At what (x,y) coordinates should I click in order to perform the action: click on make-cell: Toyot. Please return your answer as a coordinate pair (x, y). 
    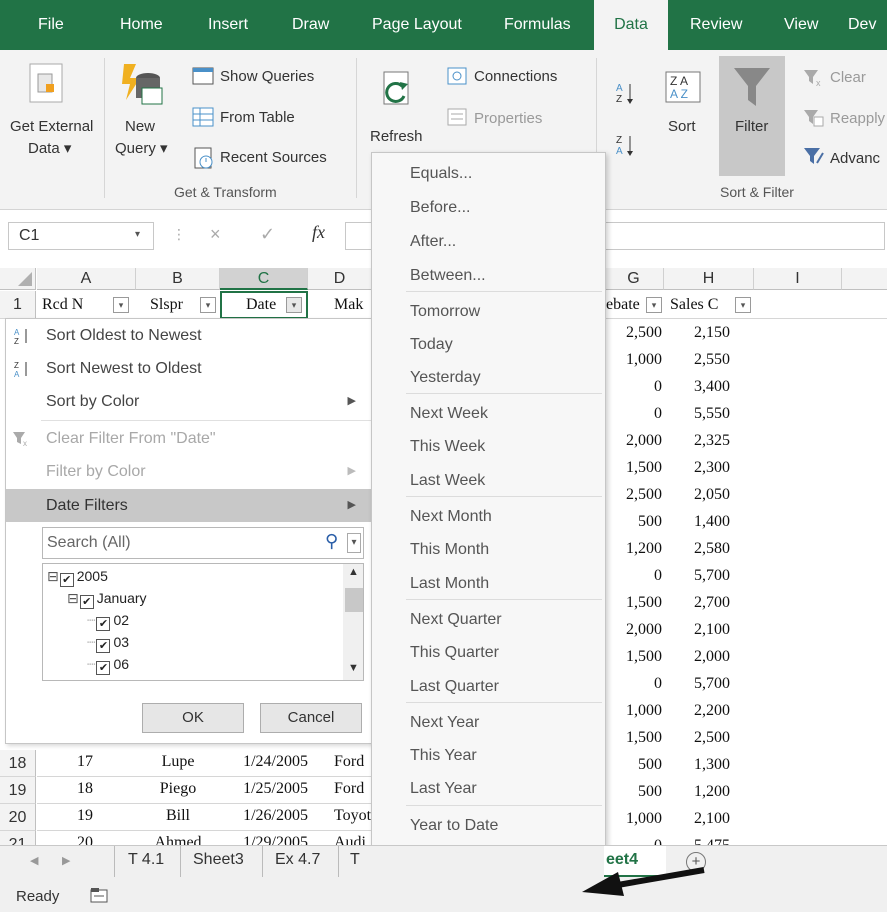
    Looking at the image, I should click on (353, 816).